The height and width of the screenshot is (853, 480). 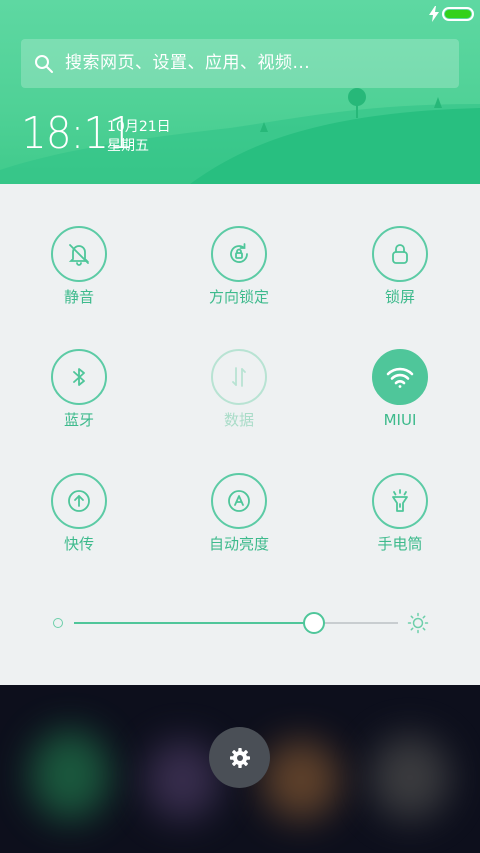 I want to click on toggle-rotation-lock-button, so click(x=239, y=254).